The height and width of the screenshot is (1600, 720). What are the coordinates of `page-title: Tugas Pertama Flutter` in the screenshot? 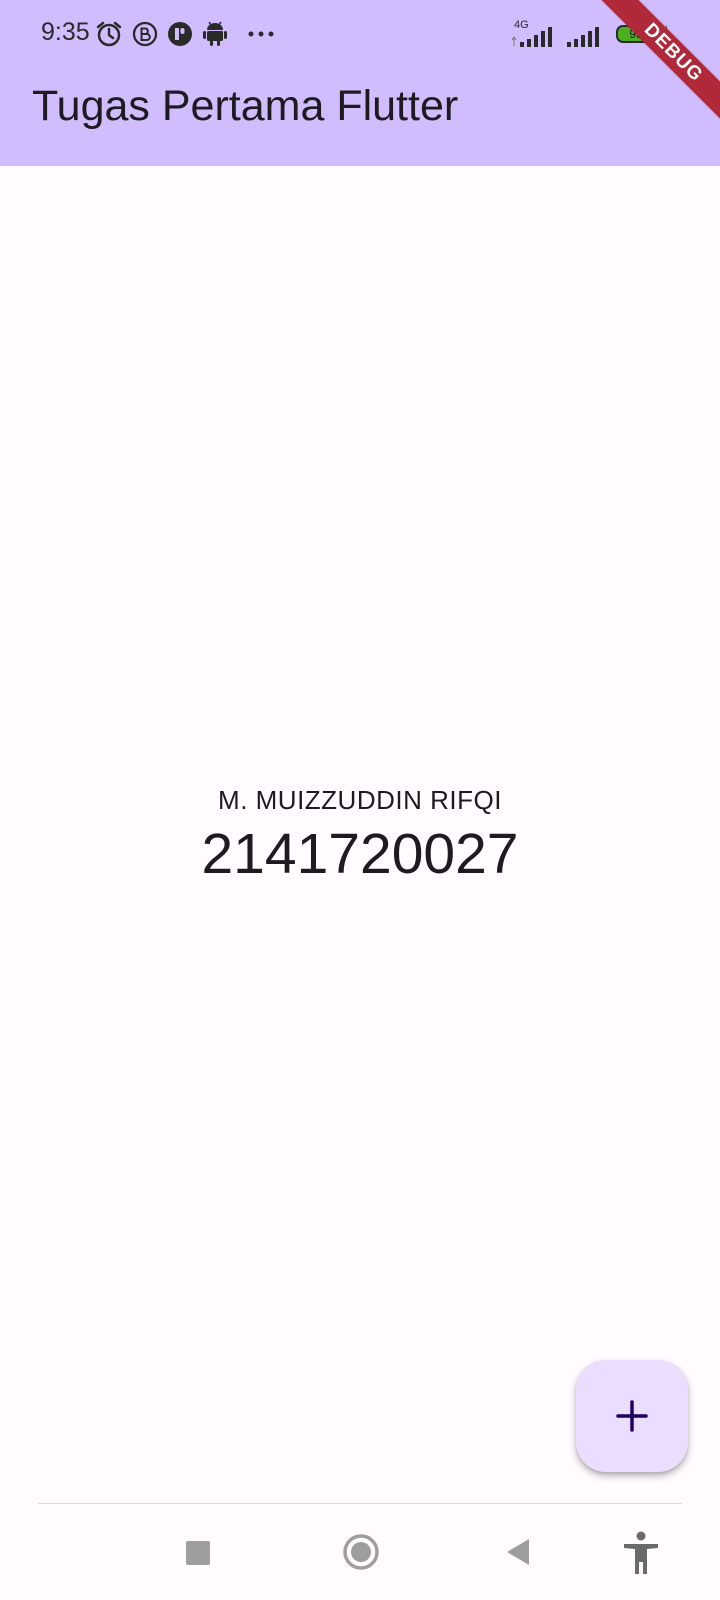 It's located at (245, 106).